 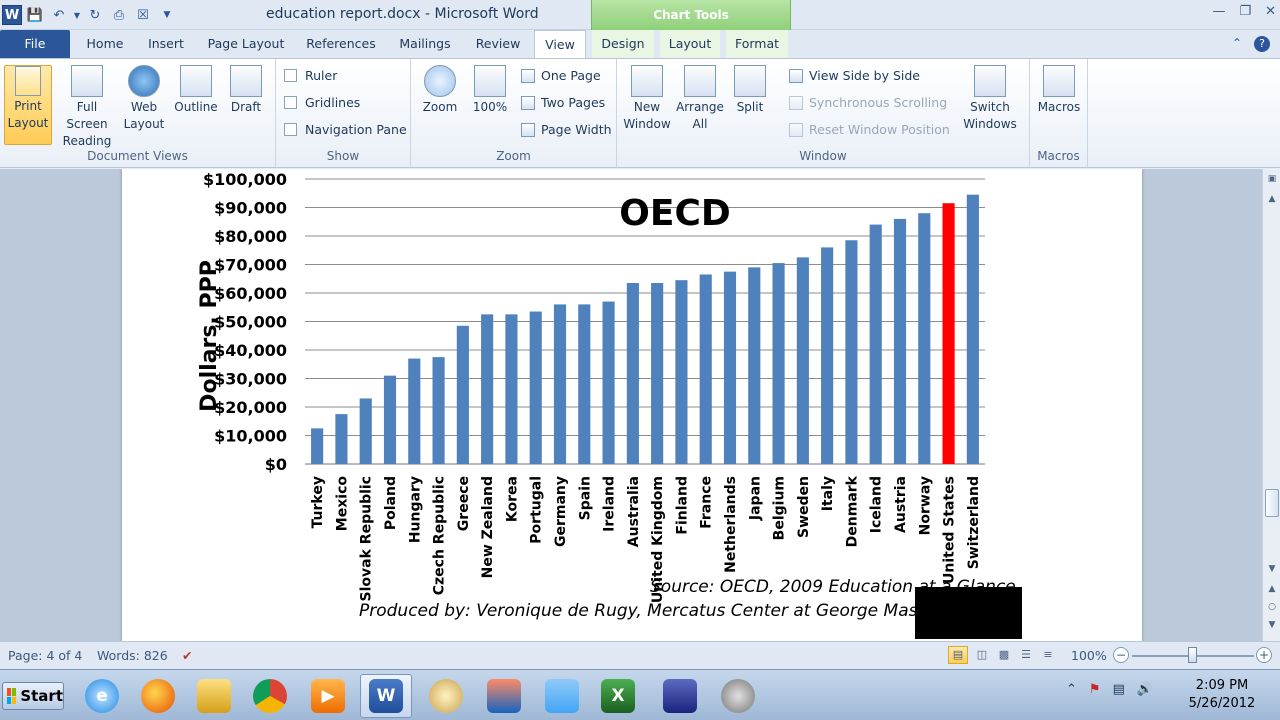 I want to click on taskbar-remote, so click(x=562, y=696).